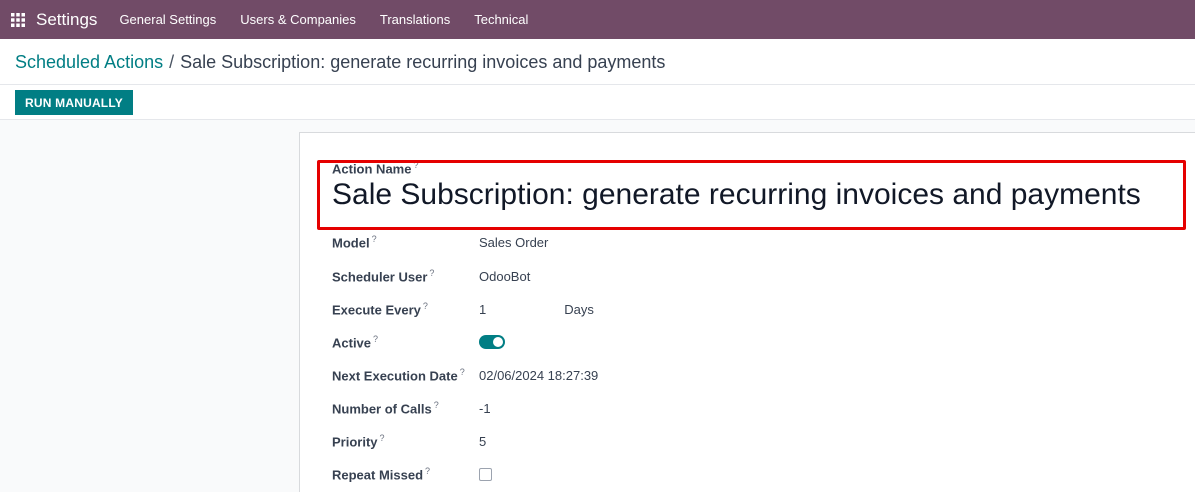 The height and width of the screenshot is (492, 1195). What do you see at coordinates (380, 309) in the screenshot?
I see `execute-every-label: Execute Every?` at bounding box center [380, 309].